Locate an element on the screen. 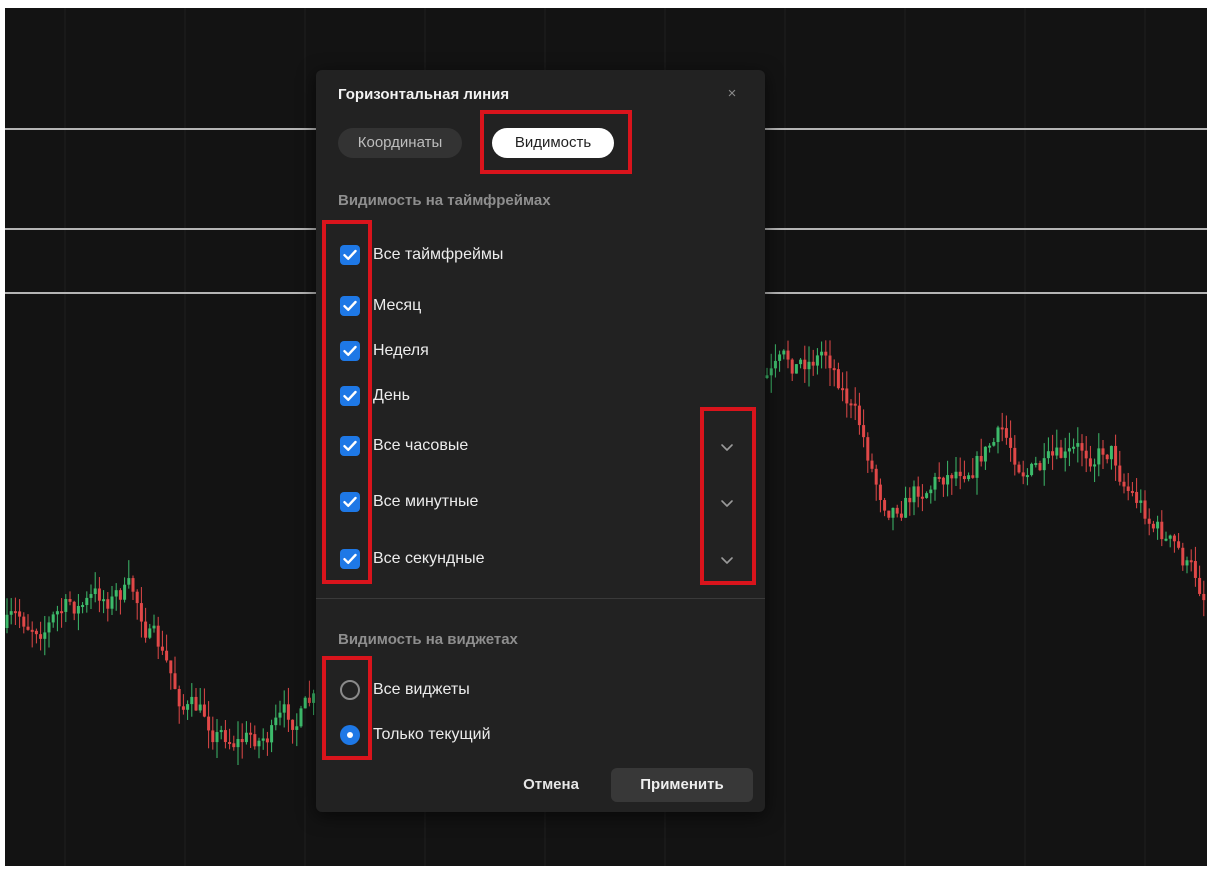  timeframe-label-seconds: Все секундные is located at coordinates (429, 558).